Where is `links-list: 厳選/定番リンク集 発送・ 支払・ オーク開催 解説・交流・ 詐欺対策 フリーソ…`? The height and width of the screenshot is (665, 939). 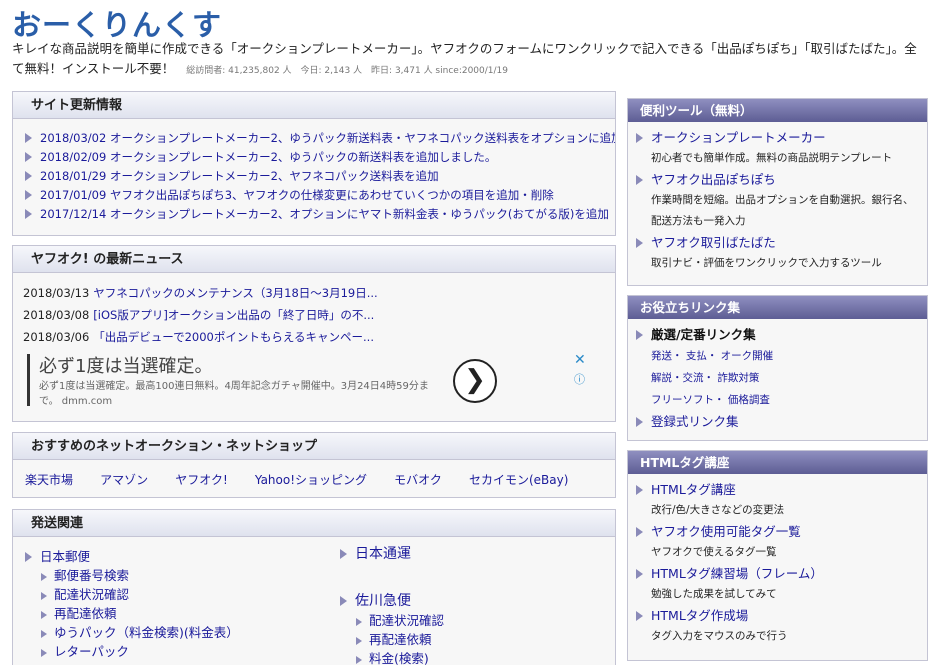 links-list: 厳選/定番リンク集 発送・ 支払・ オーク開催 解説・交流・ 詐欺対策 フリーソ… is located at coordinates (777, 375).